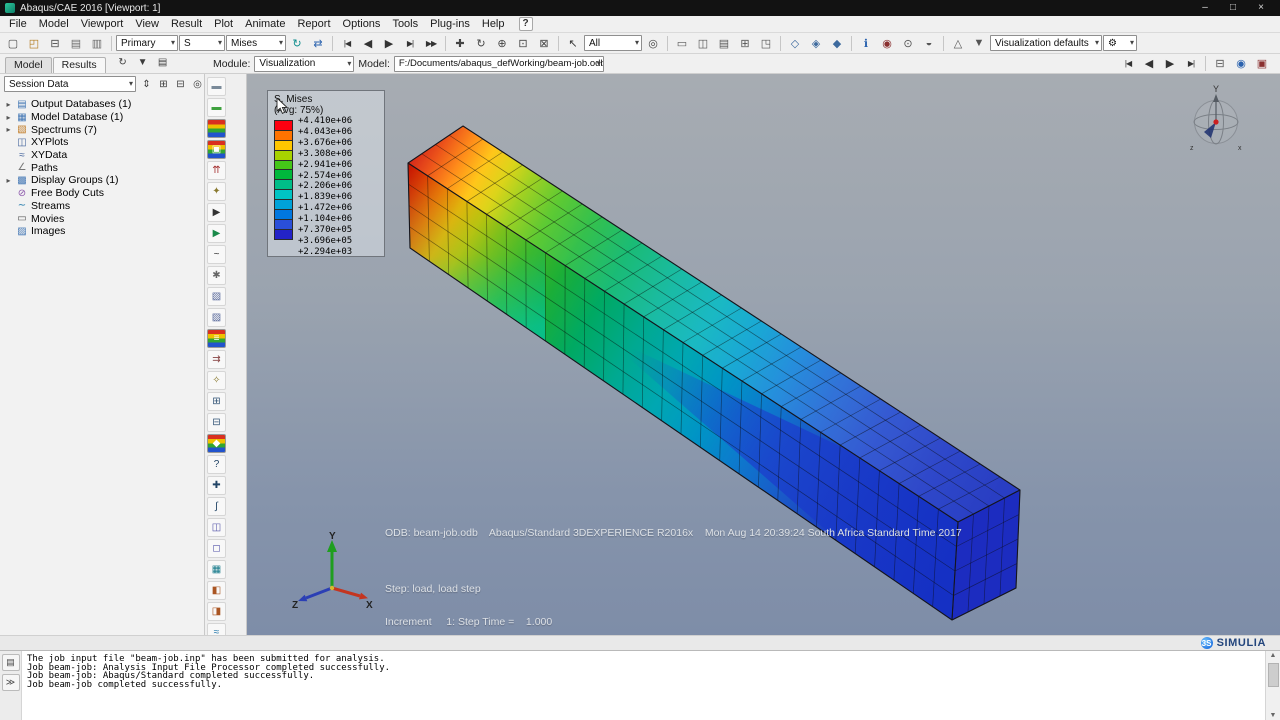 The width and height of the screenshot is (1280, 720). Describe the element at coordinates (389, 43) in the screenshot. I see `play-animation-icon: ▶` at that location.